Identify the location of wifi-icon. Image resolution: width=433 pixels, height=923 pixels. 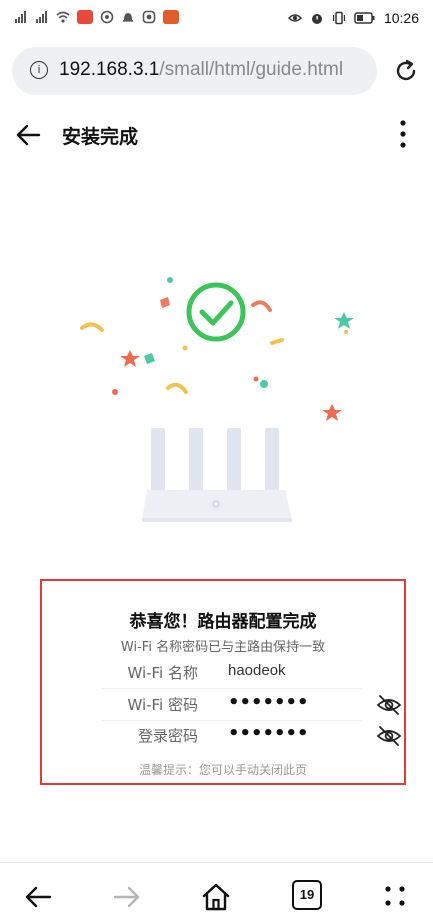
(63, 17).